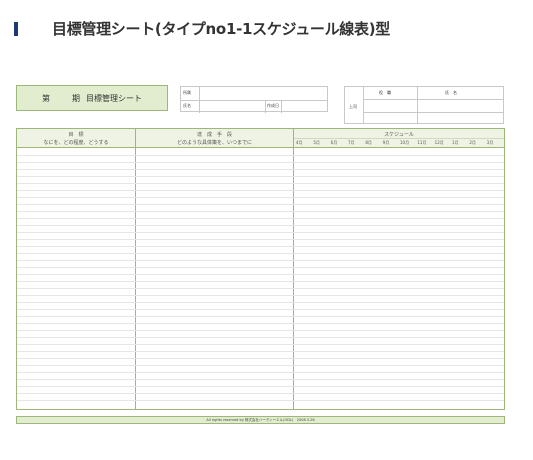 The image size is (533, 460). I want to click on schedule-header: スケジュール, so click(399, 135).